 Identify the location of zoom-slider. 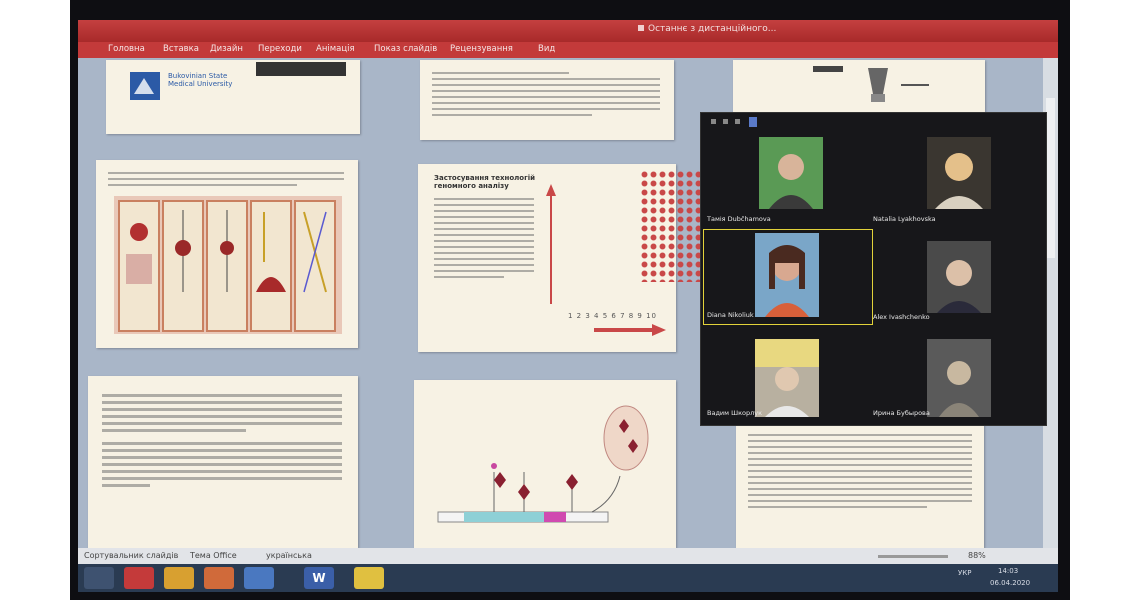
(913, 556).